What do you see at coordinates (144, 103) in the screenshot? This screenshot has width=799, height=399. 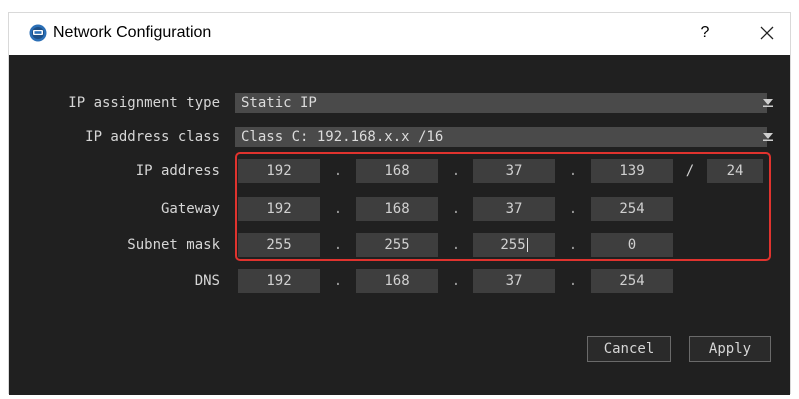 I see `label-ip-assignment-type: IP assignment type` at bounding box center [144, 103].